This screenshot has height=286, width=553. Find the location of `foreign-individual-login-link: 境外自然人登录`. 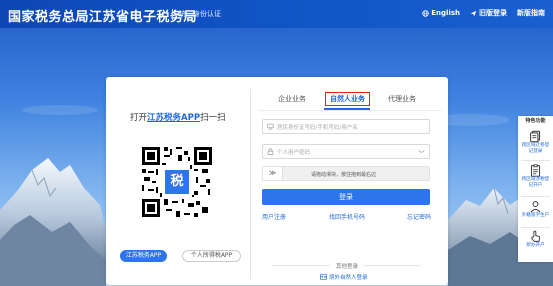

foreign-individual-login-link: 境外自然人登录 is located at coordinates (344, 277).